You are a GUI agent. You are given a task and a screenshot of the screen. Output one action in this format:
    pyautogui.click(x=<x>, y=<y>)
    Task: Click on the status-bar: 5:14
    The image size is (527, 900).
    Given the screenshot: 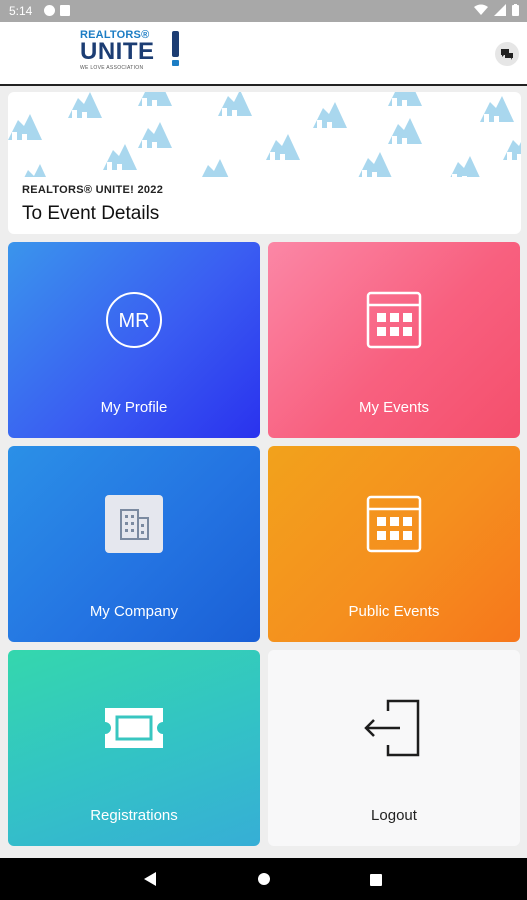 What is the action you would take?
    pyautogui.click(x=263, y=11)
    